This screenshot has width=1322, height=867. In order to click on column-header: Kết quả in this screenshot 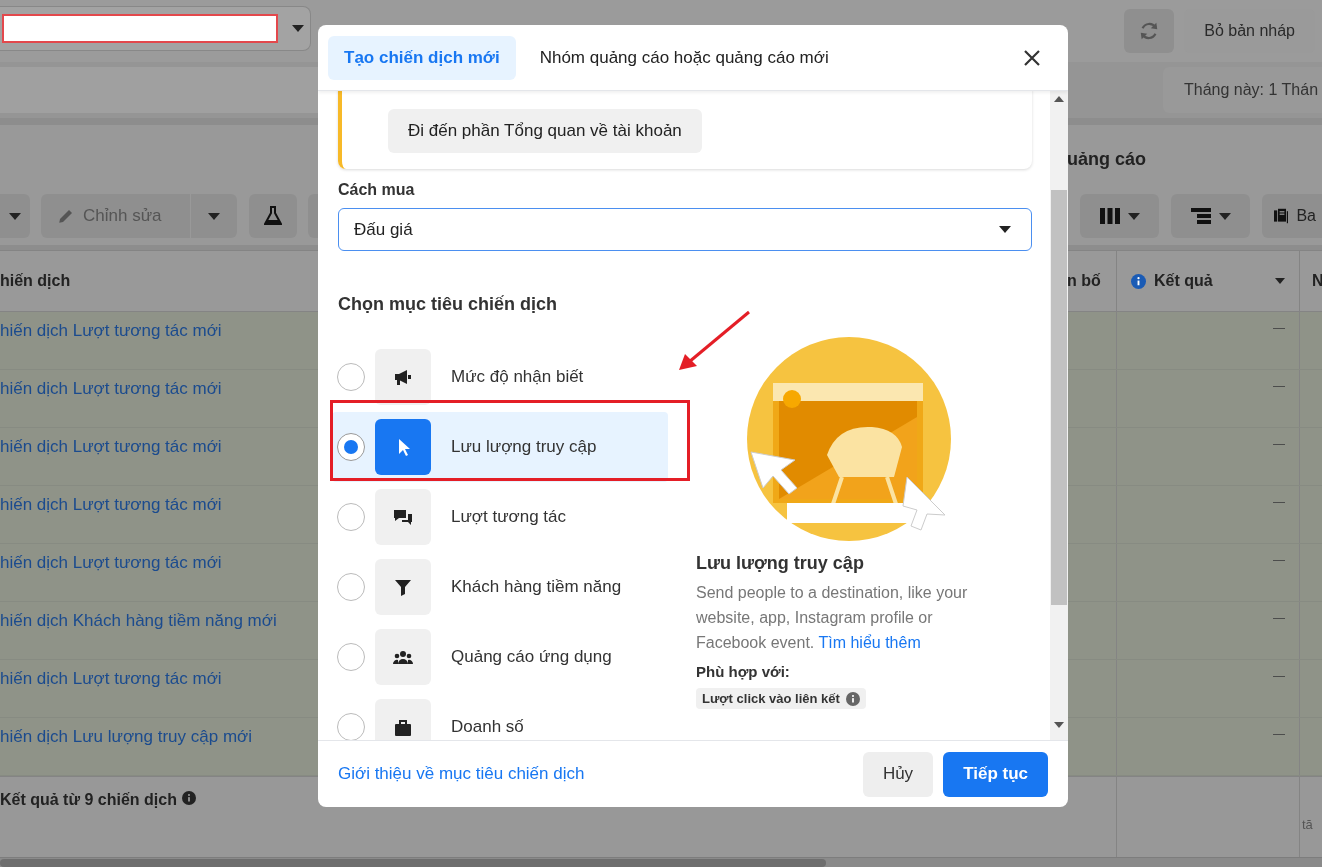, I will do `click(1183, 281)`.